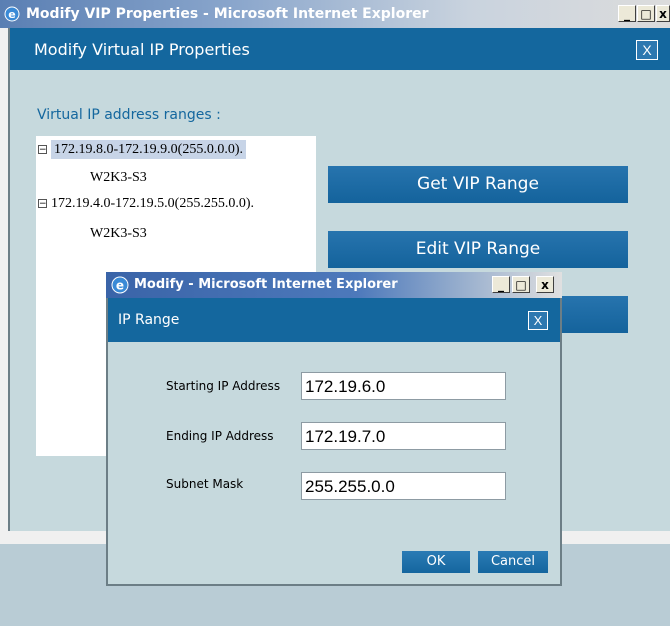 This screenshot has height=626, width=670. I want to click on tree-item-range-1: −172.19.8.0-172.19.9.0(255.0.0.0)., so click(142, 149).